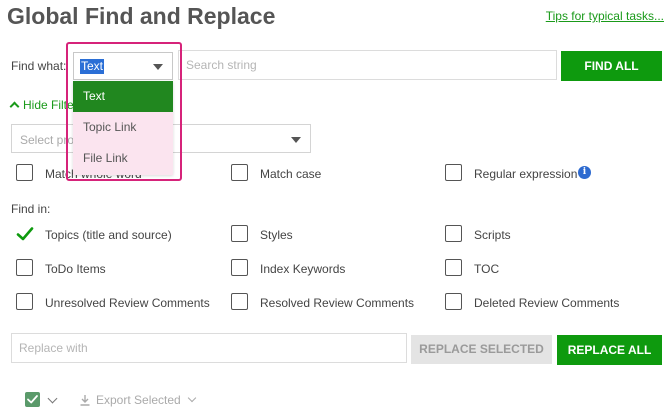 The width and height of the screenshot is (669, 412). Describe the element at coordinates (85, 400) in the screenshot. I see `download-icon` at that location.